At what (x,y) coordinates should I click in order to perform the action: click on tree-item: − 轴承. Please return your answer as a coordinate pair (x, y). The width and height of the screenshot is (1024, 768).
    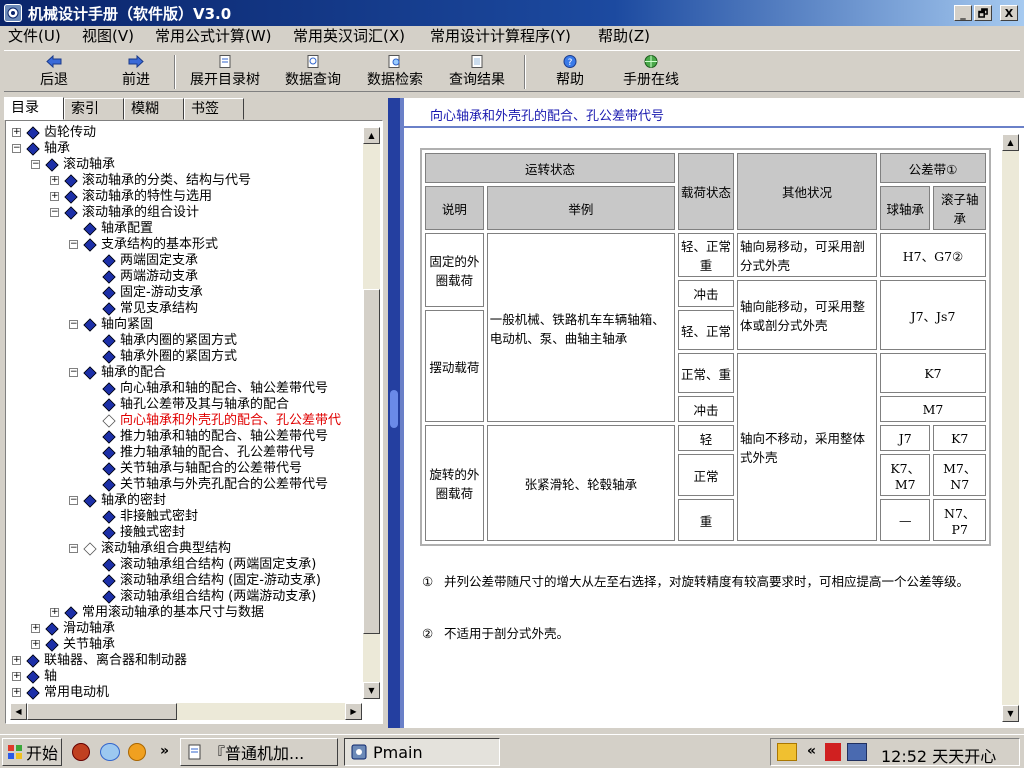
    Looking at the image, I should click on (184, 149).